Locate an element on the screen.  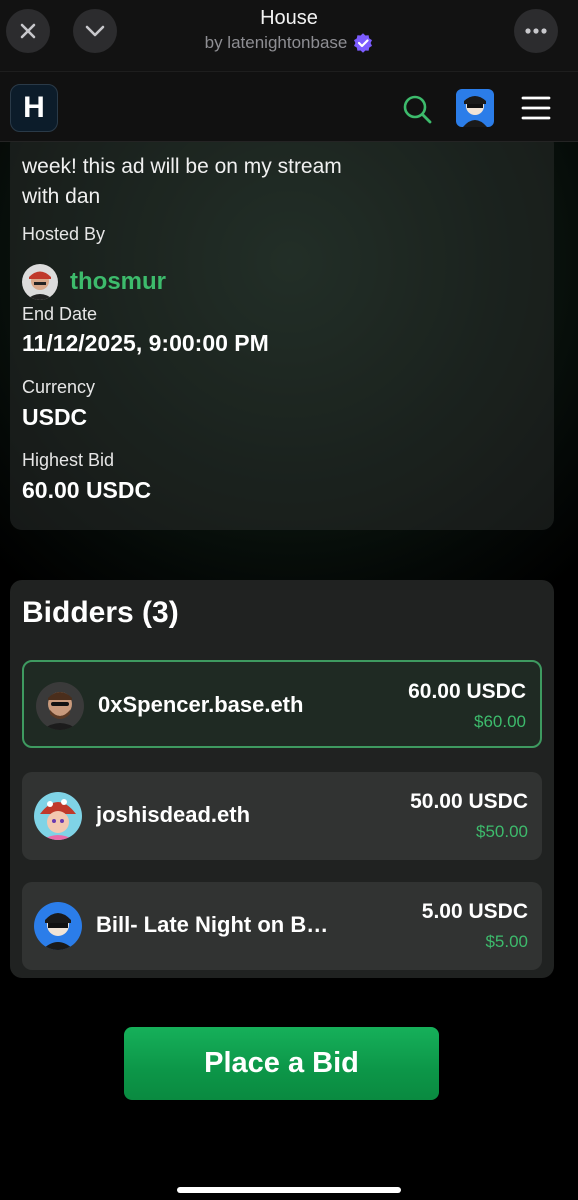
bidder-row: Bill- Late Night on Base 5.00 USDC $5.00 is located at coordinates (282, 926).